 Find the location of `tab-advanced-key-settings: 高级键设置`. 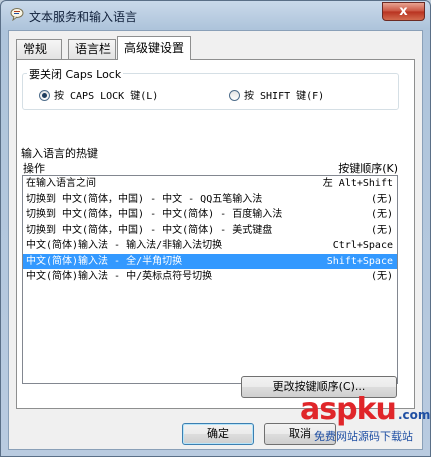

tab-advanced-key-settings: 高级键设置 is located at coordinates (154, 48).